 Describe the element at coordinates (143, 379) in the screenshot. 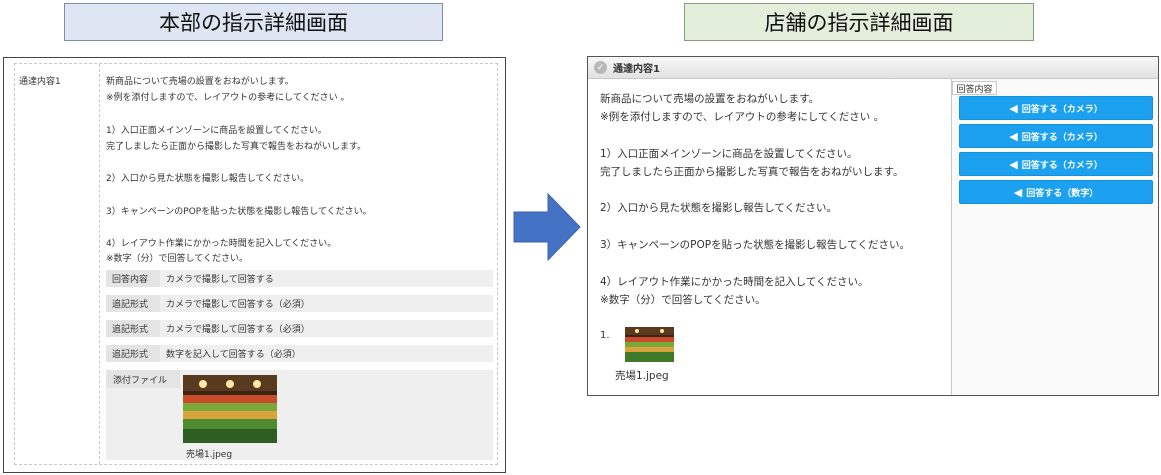

I see `attachment-label: 添付ファイル` at that location.